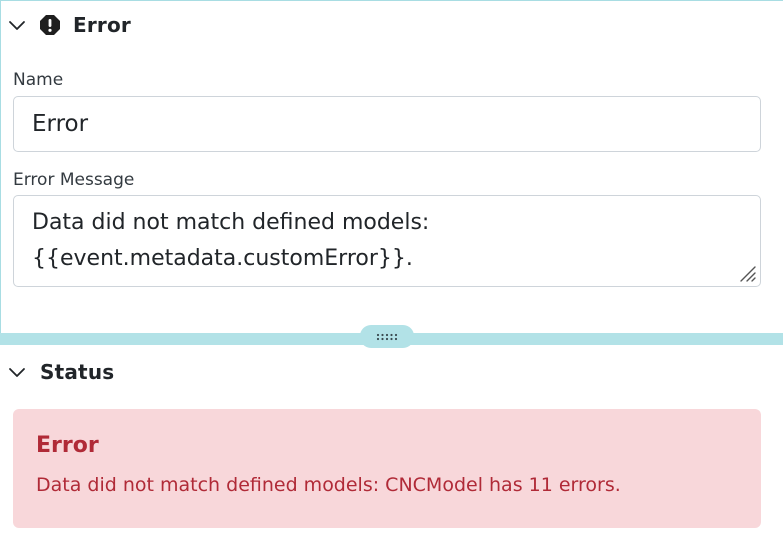 The width and height of the screenshot is (783, 547). I want to click on splitter-handle, so click(387, 336).